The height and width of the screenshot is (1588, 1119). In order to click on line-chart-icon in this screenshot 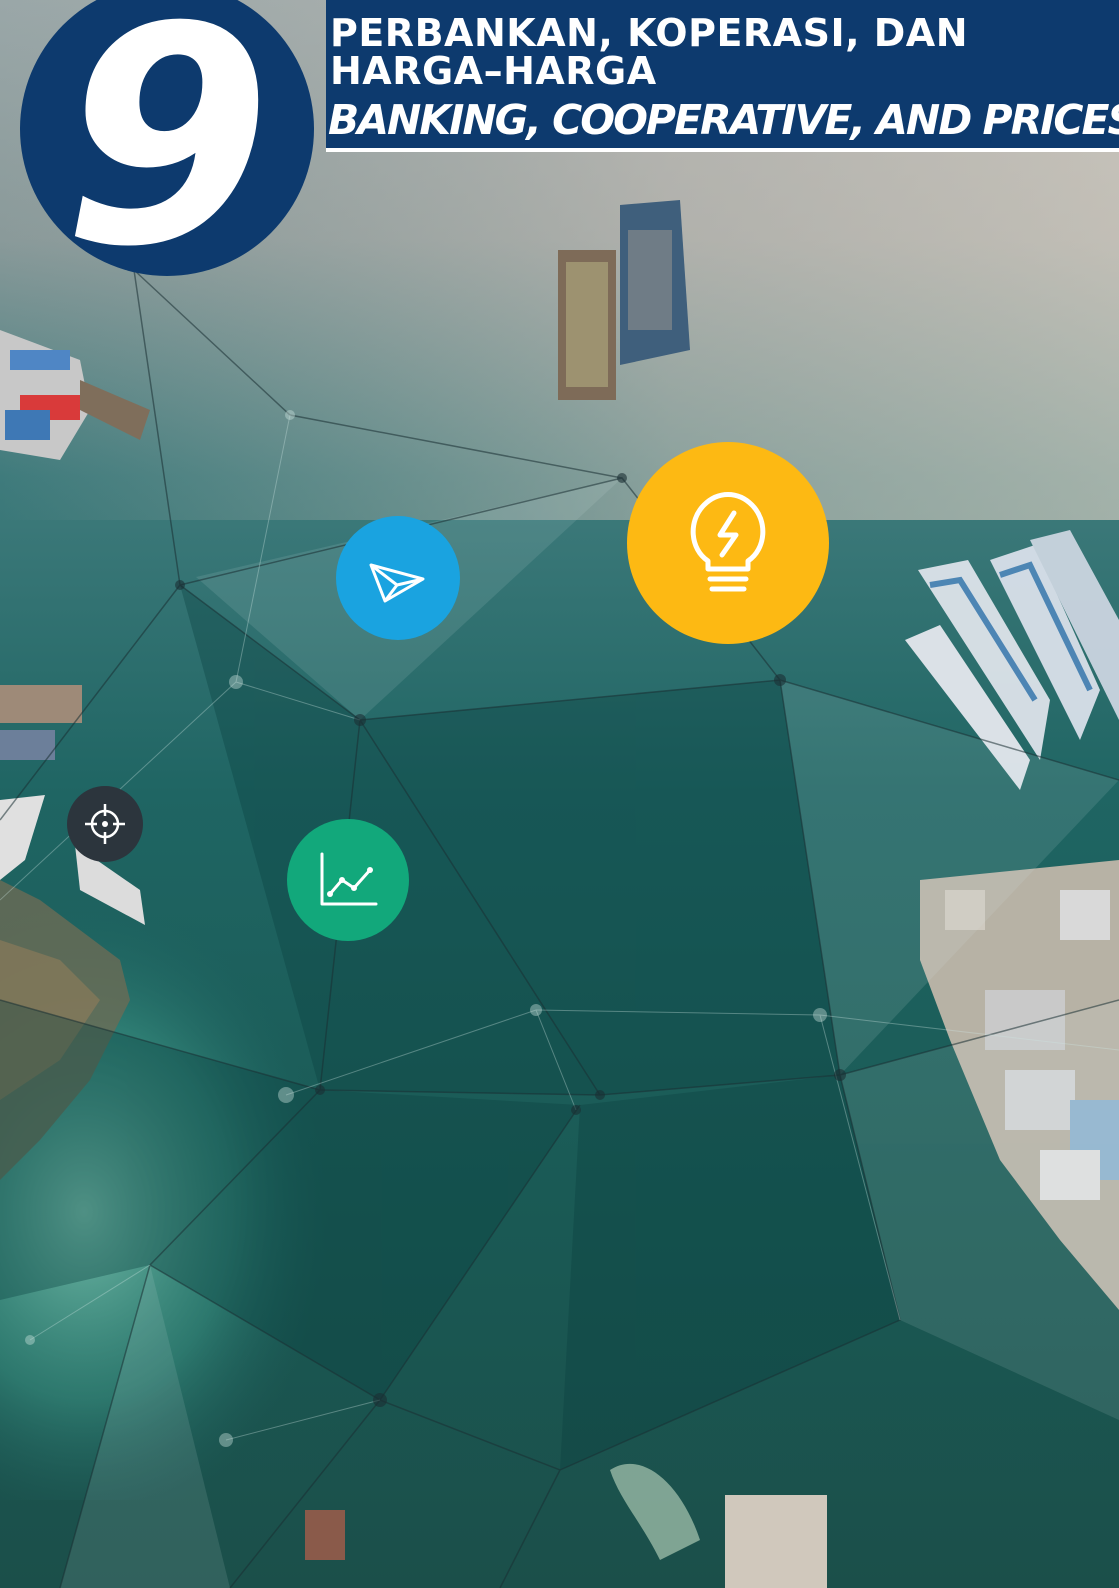, I will do `click(348, 880)`.